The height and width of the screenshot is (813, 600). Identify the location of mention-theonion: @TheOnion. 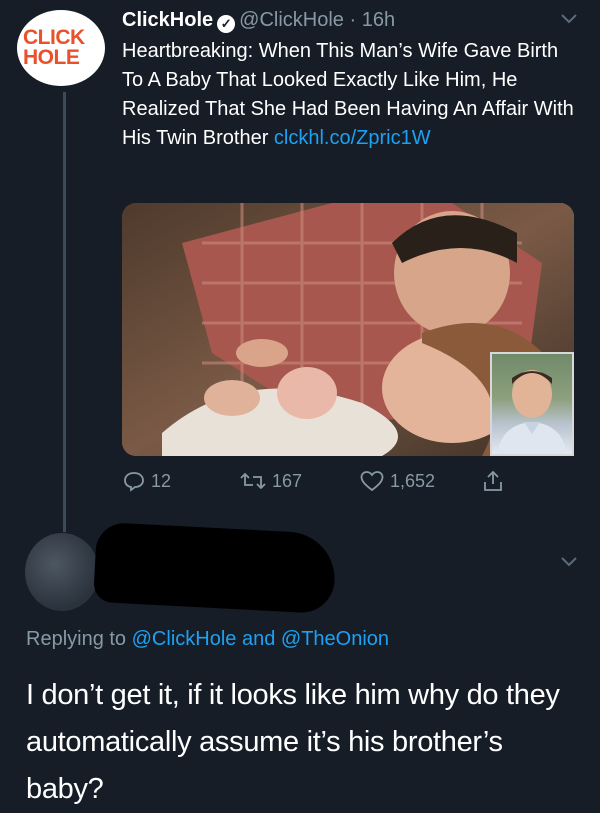
(335, 639).